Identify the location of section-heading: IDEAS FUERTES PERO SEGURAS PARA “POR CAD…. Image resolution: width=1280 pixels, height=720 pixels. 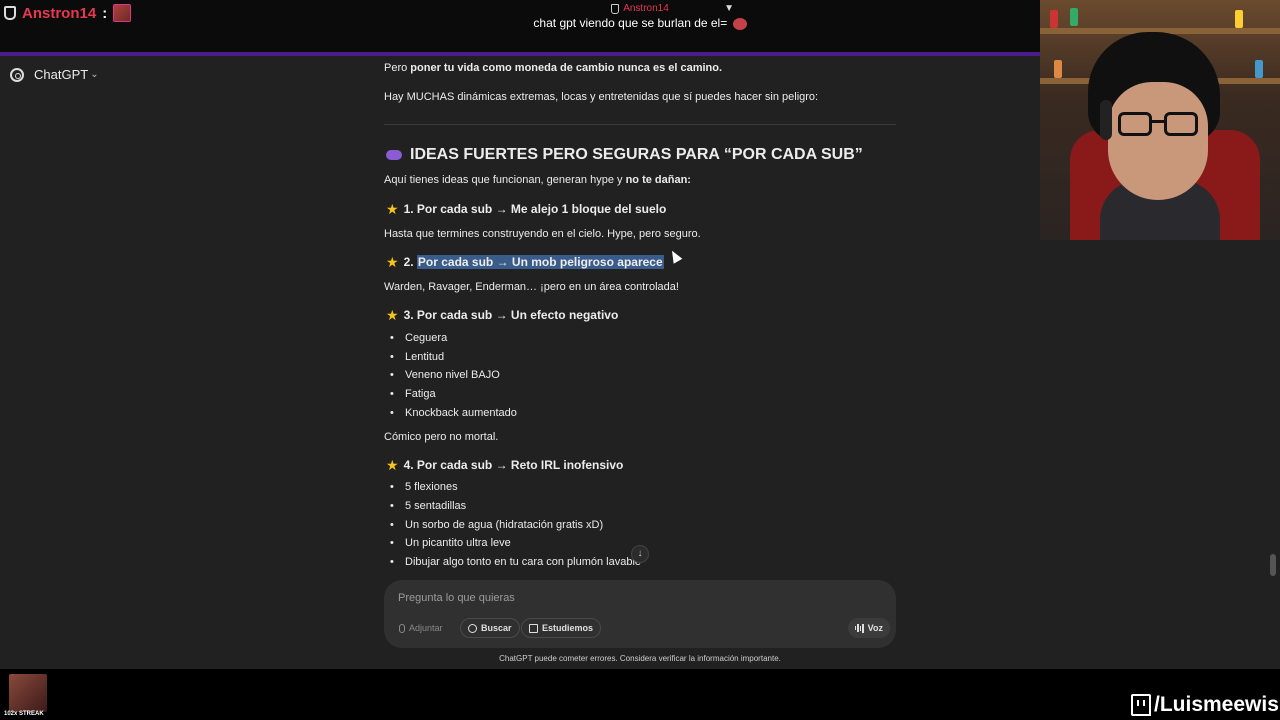
(624, 155).